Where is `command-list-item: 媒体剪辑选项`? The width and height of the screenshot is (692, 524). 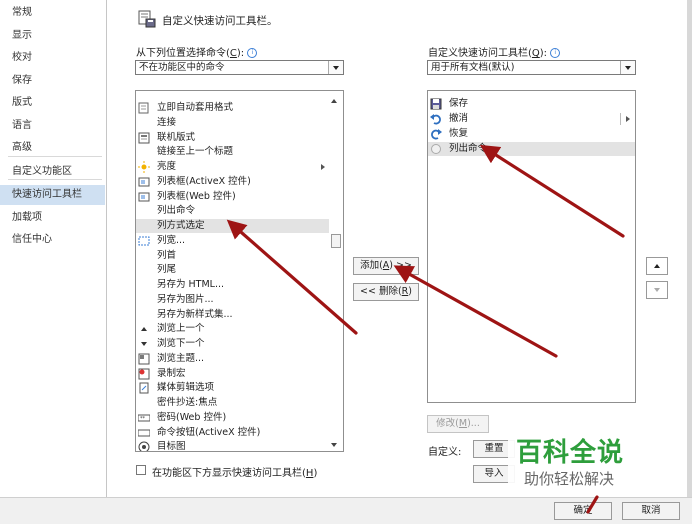 command-list-item: 媒体剪辑选项 is located at coordinates (232, 388).